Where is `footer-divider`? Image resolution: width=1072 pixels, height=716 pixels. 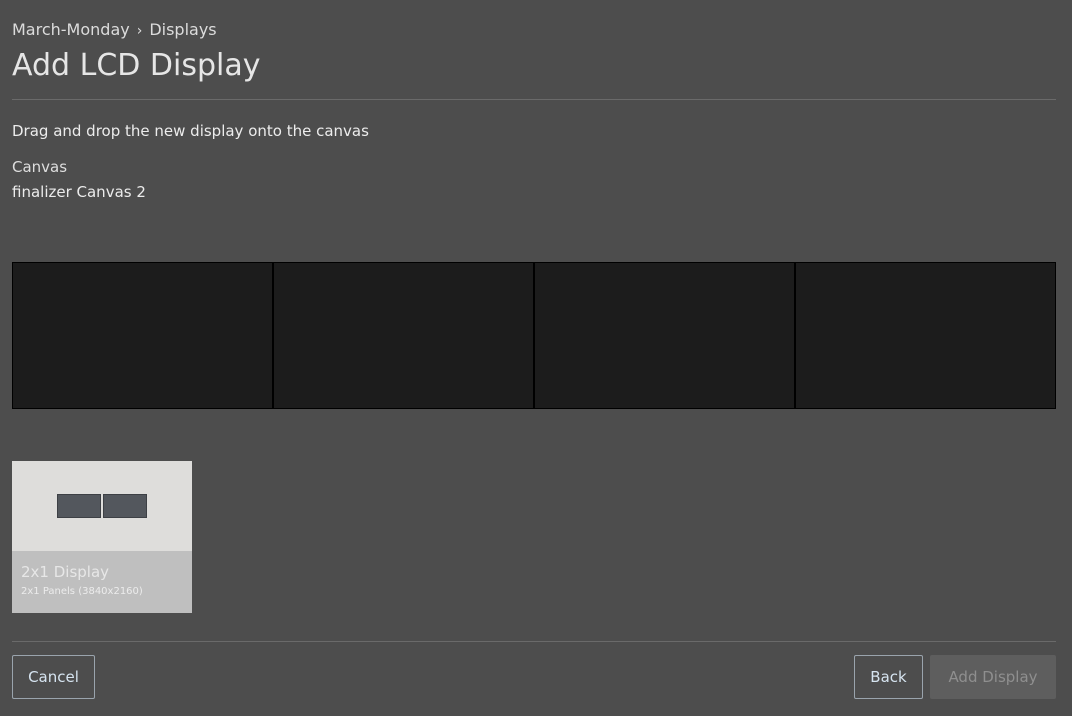
footer-divider is located at coordinates (534, 641).